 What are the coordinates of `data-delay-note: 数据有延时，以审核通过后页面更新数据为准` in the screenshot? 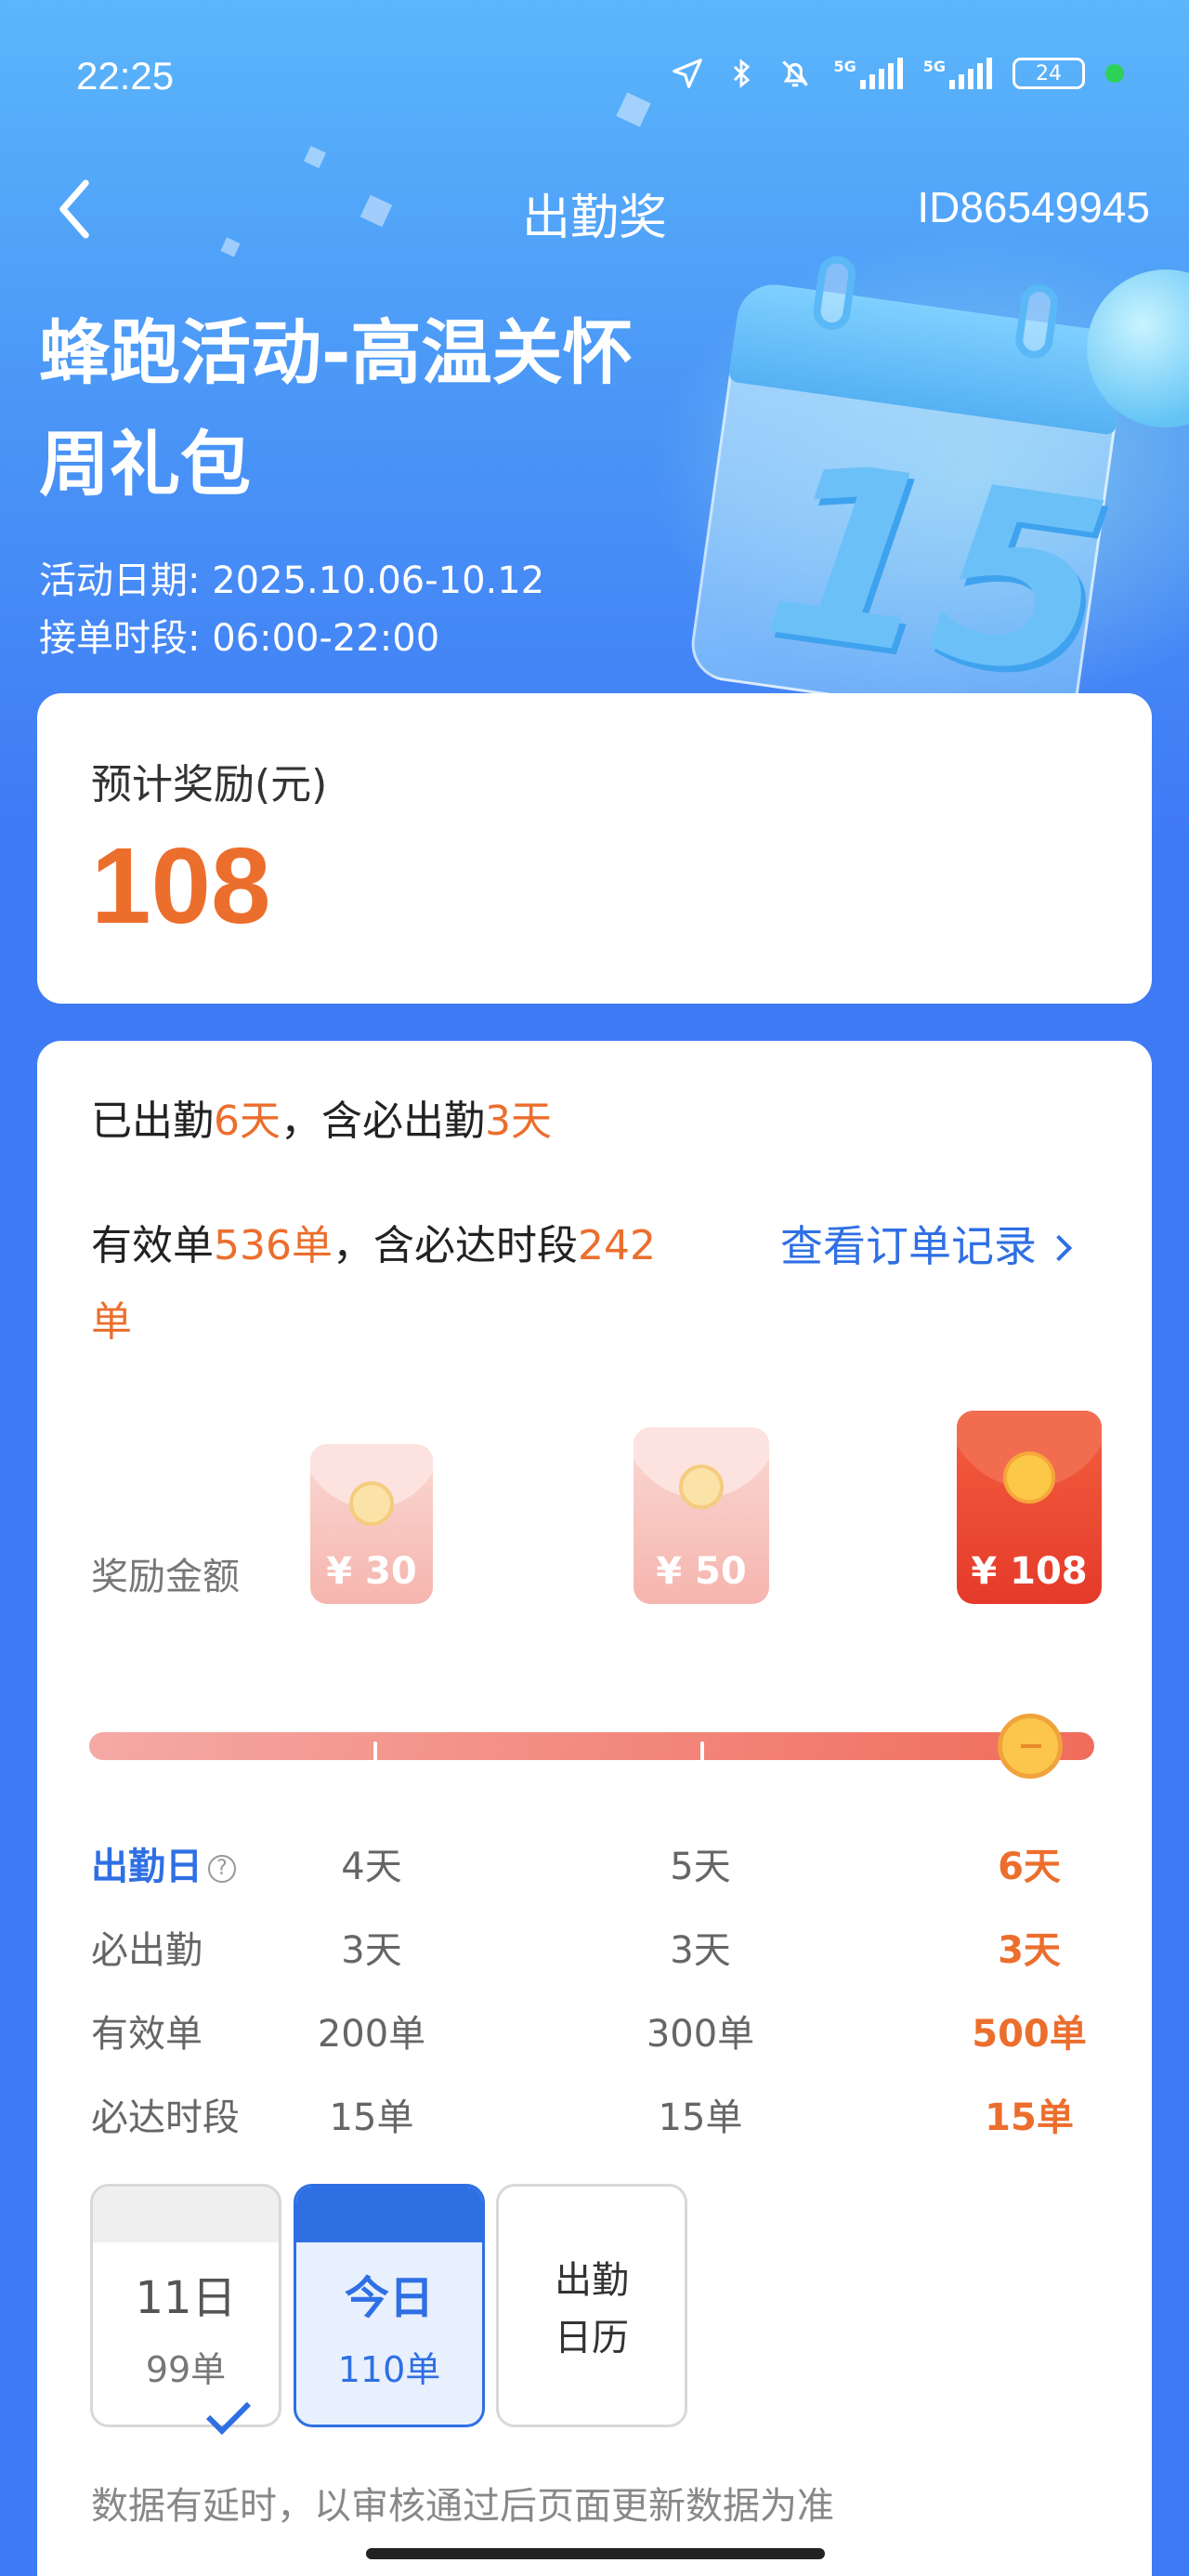 It's located at (463, 2506).